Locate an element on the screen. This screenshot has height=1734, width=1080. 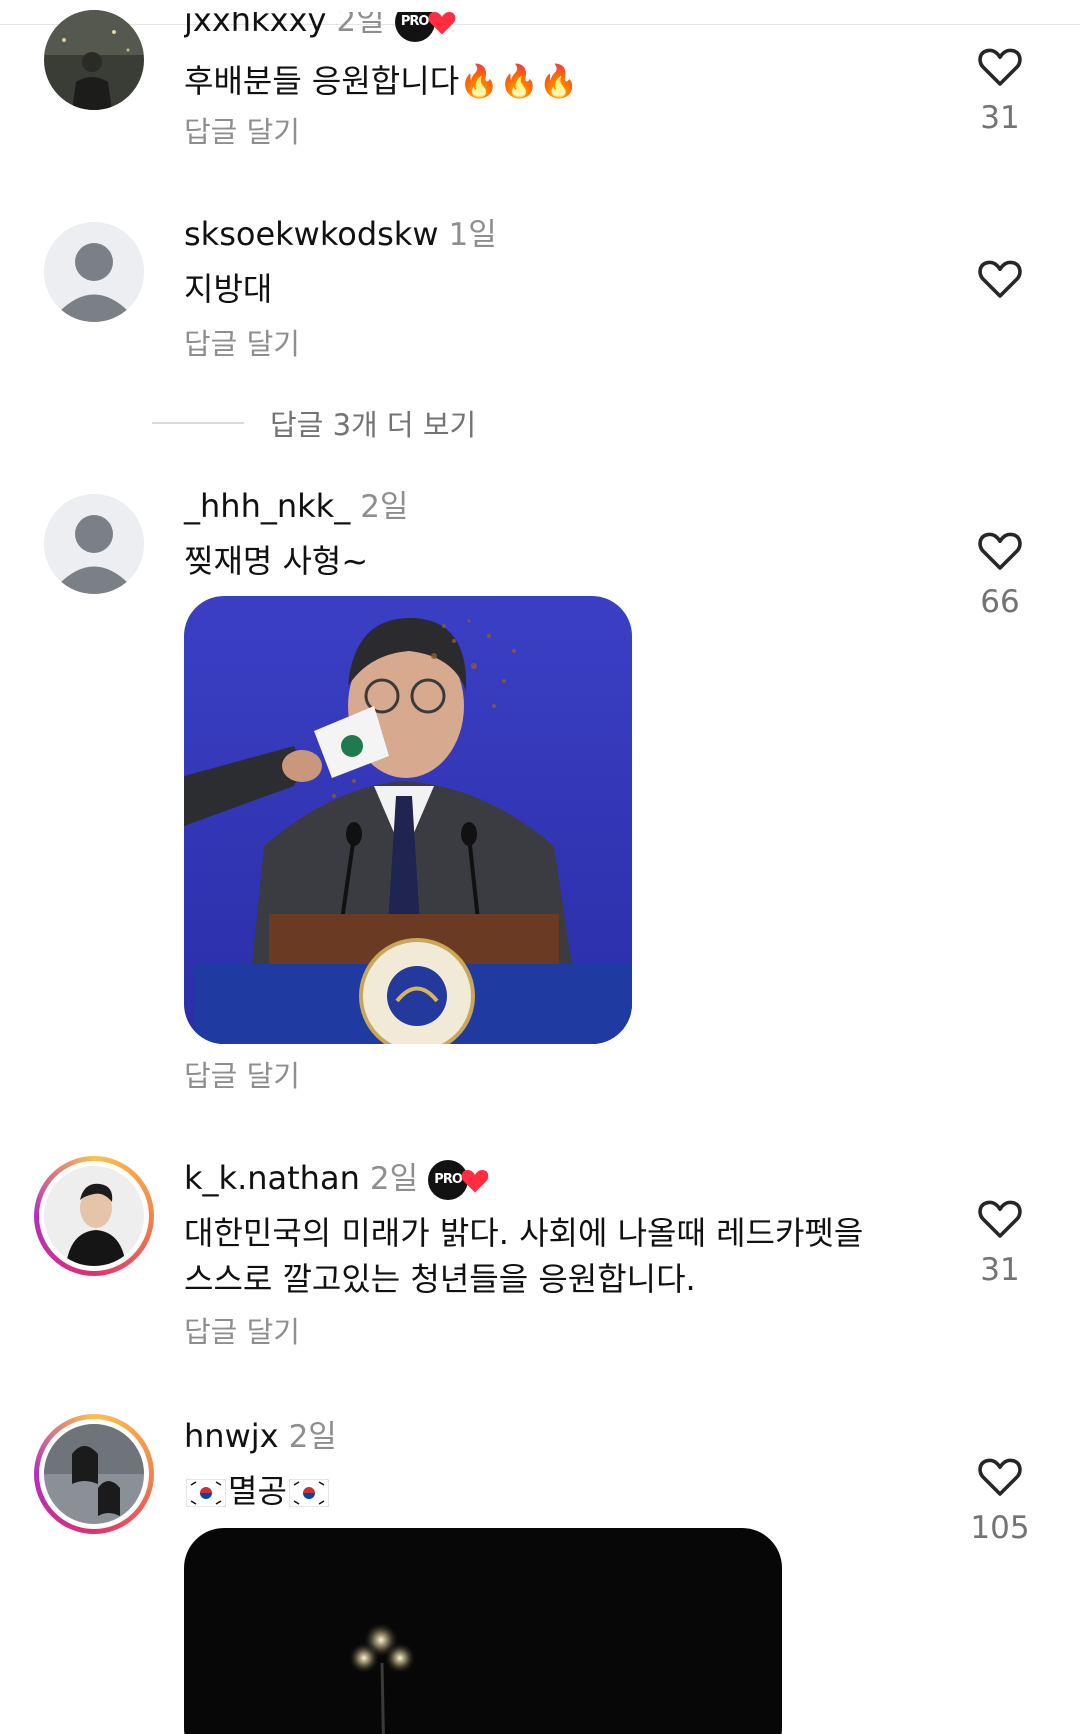
comment-text: 지방대 is located at coordinates (228, 289).